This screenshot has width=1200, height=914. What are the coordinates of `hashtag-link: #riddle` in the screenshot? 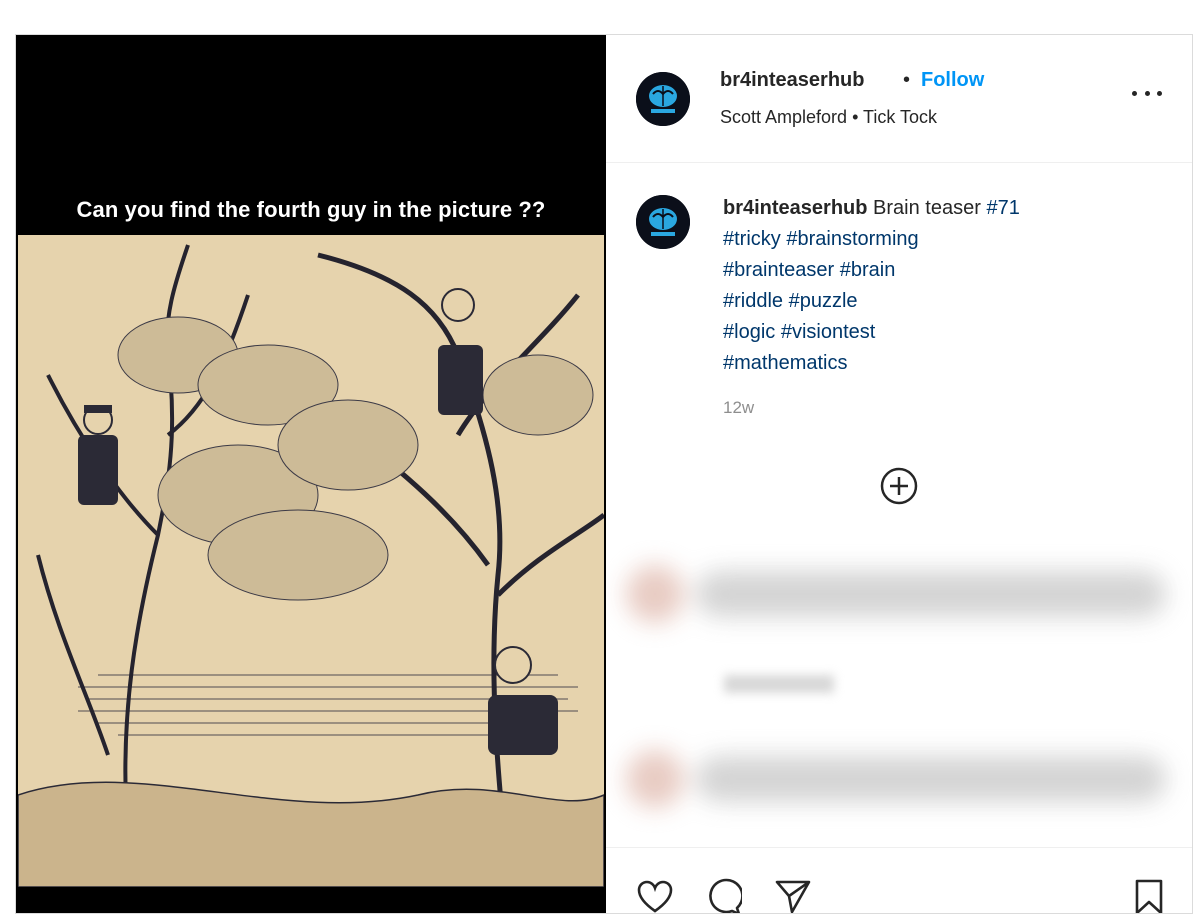 It's located at (753, 301).